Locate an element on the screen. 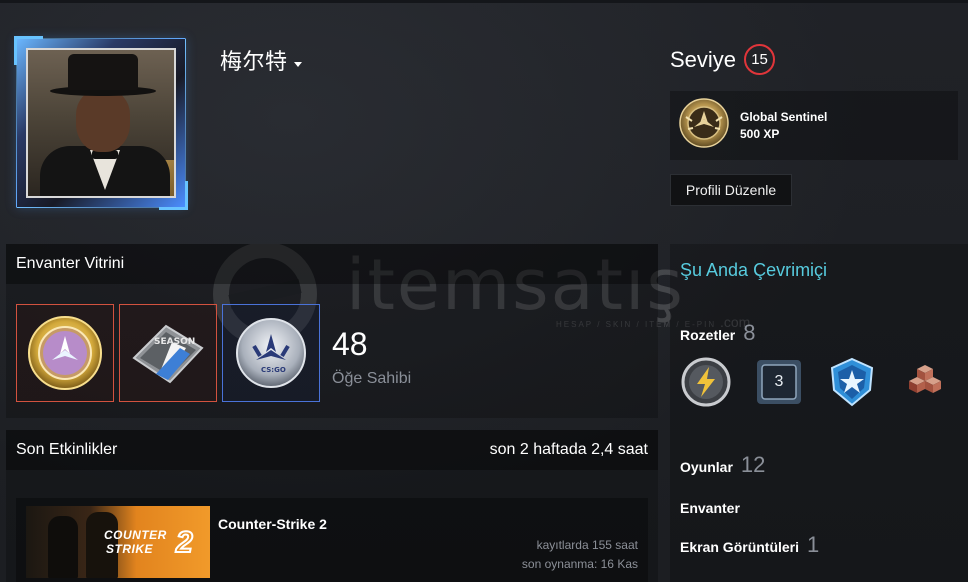  screenshots-count: 1 is located at coordinates (813, 544).